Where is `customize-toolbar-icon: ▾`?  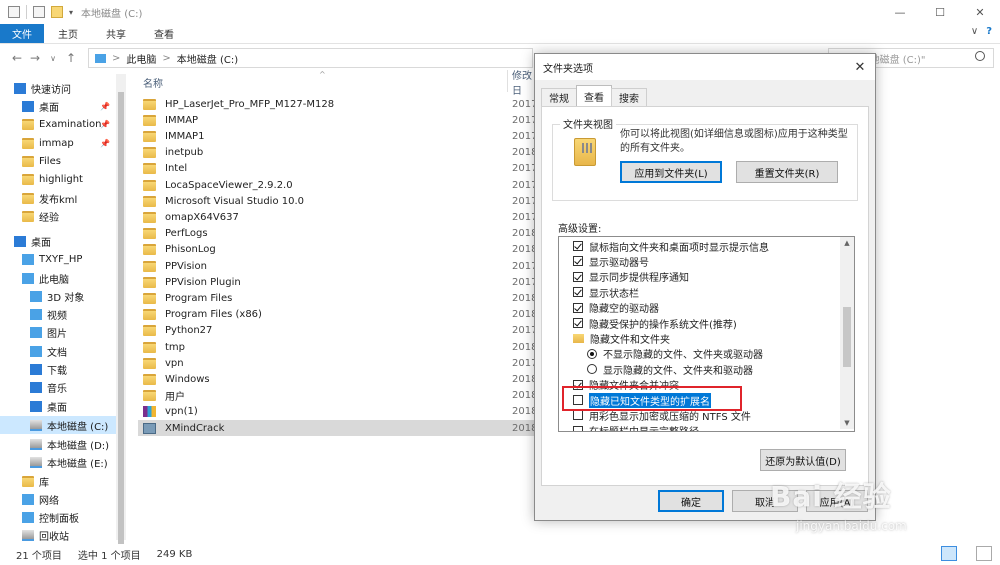 customize-toolbar-icon: ▾ is located at coordinates (71, 12).